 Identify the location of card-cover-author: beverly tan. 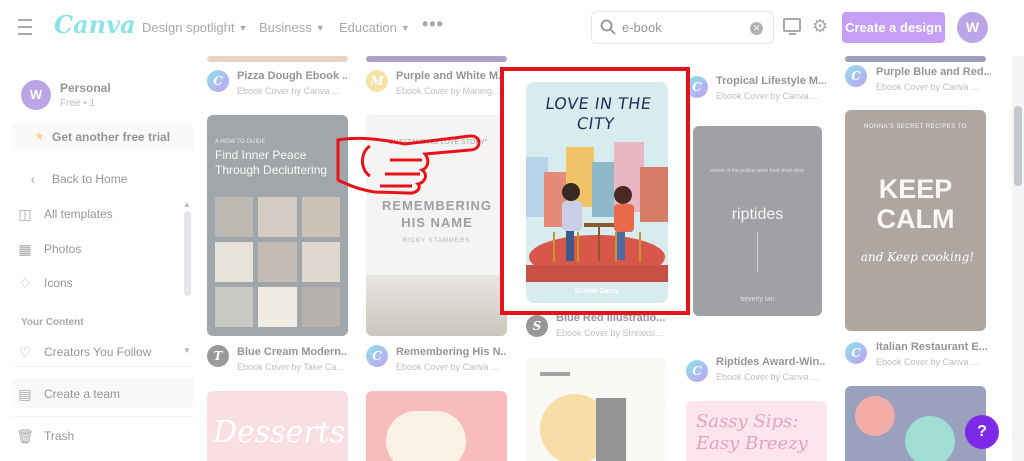
(757, 299).